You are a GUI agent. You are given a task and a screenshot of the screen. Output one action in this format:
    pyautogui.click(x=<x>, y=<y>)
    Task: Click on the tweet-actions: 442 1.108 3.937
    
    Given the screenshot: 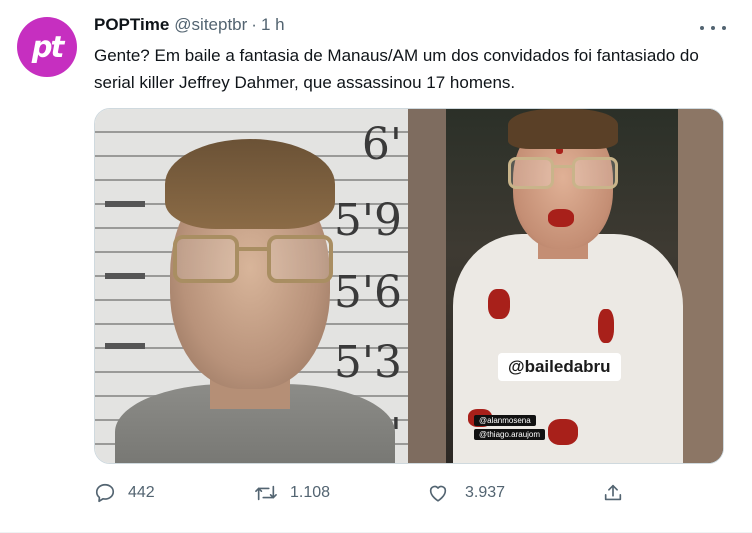 What is the action you would take?
    pyautogui.click(x=364, y=493)
    